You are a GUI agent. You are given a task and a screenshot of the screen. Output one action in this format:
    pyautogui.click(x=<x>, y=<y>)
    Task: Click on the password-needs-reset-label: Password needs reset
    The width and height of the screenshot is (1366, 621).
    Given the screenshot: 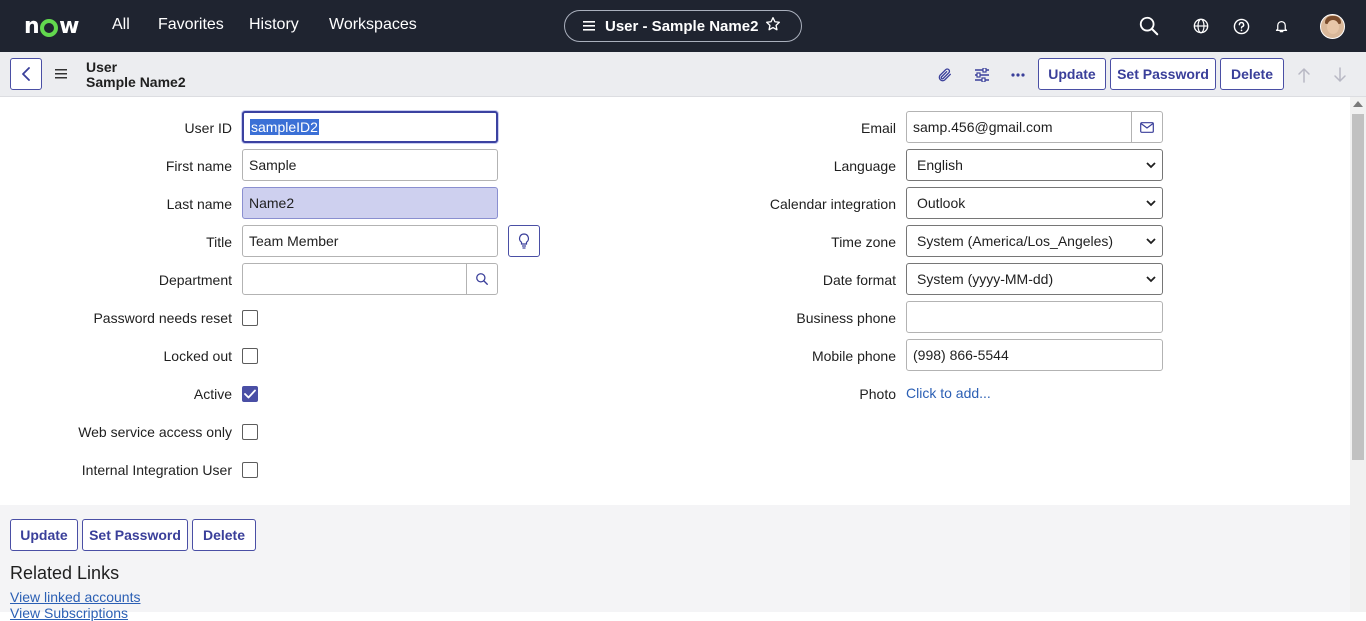 What is the action you would take?
    pyautogui.click(x=162, y=318)
    